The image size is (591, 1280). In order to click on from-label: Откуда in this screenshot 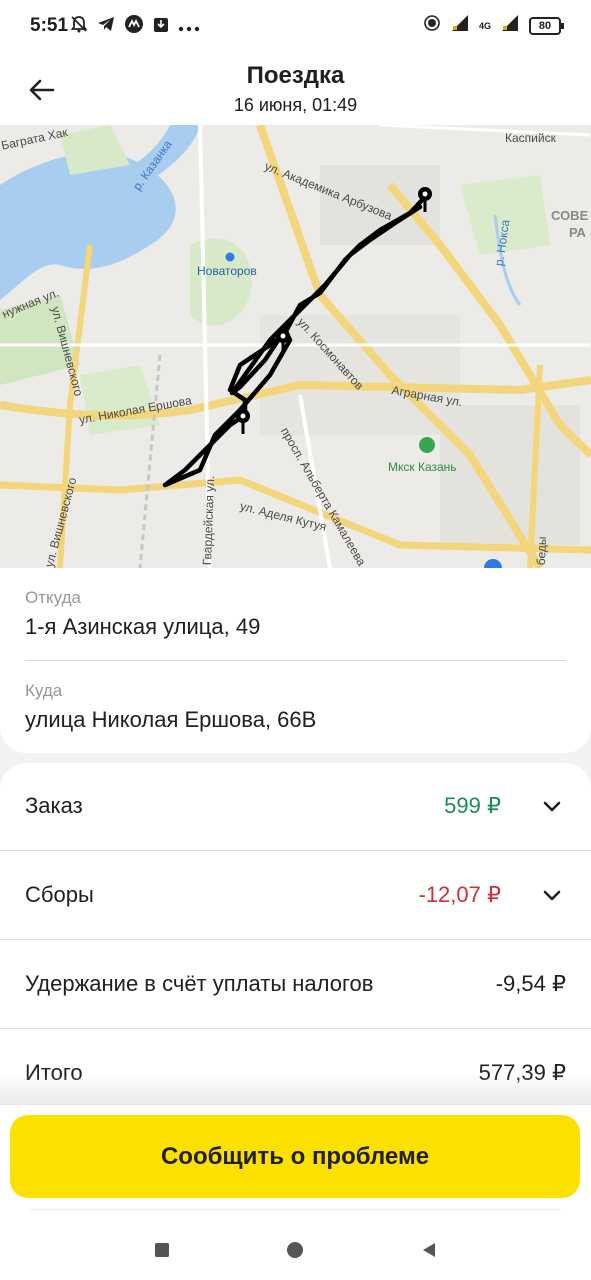, I will do `click(53, 597)`.